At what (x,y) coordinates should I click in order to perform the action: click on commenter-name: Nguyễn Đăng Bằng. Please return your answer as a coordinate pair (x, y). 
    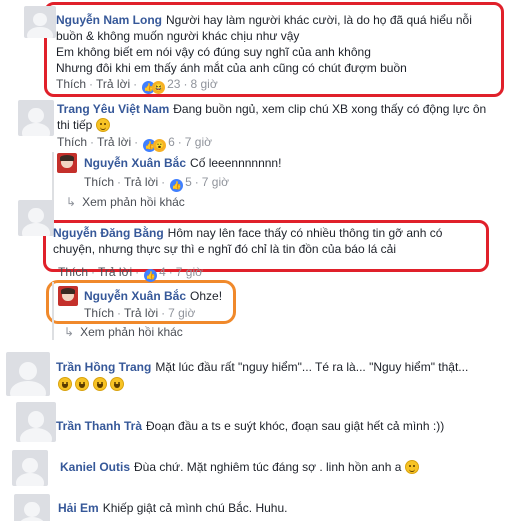
    Looking at the image, I should click on (108, 233).